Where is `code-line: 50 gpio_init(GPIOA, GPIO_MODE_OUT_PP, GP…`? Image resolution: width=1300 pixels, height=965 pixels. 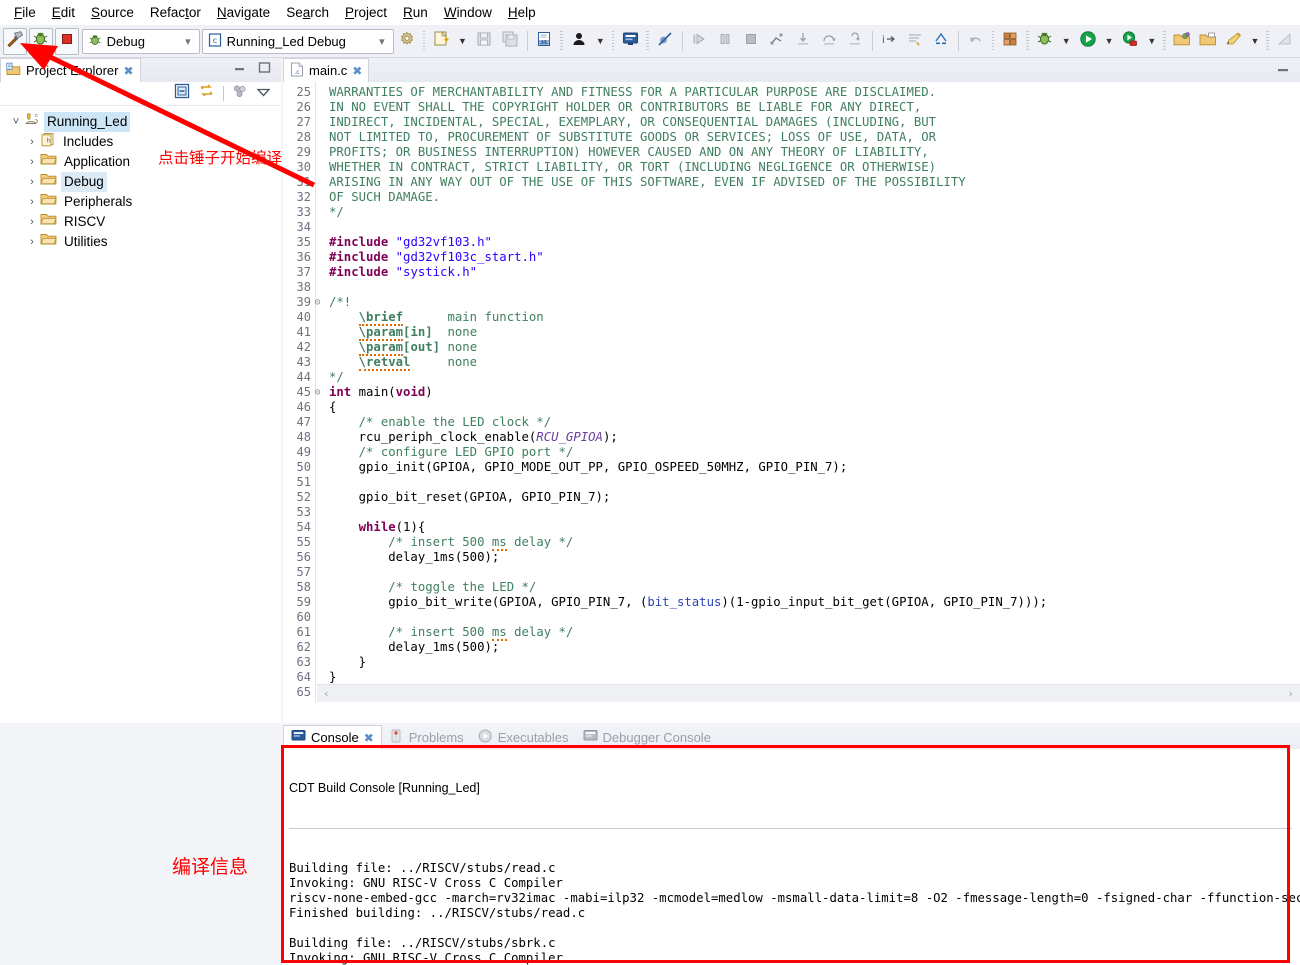
code-line: 50 gpio_init(GPIOA, GPIO_MODE_OUT_PP, GP… is located at coordinates (791, 467).